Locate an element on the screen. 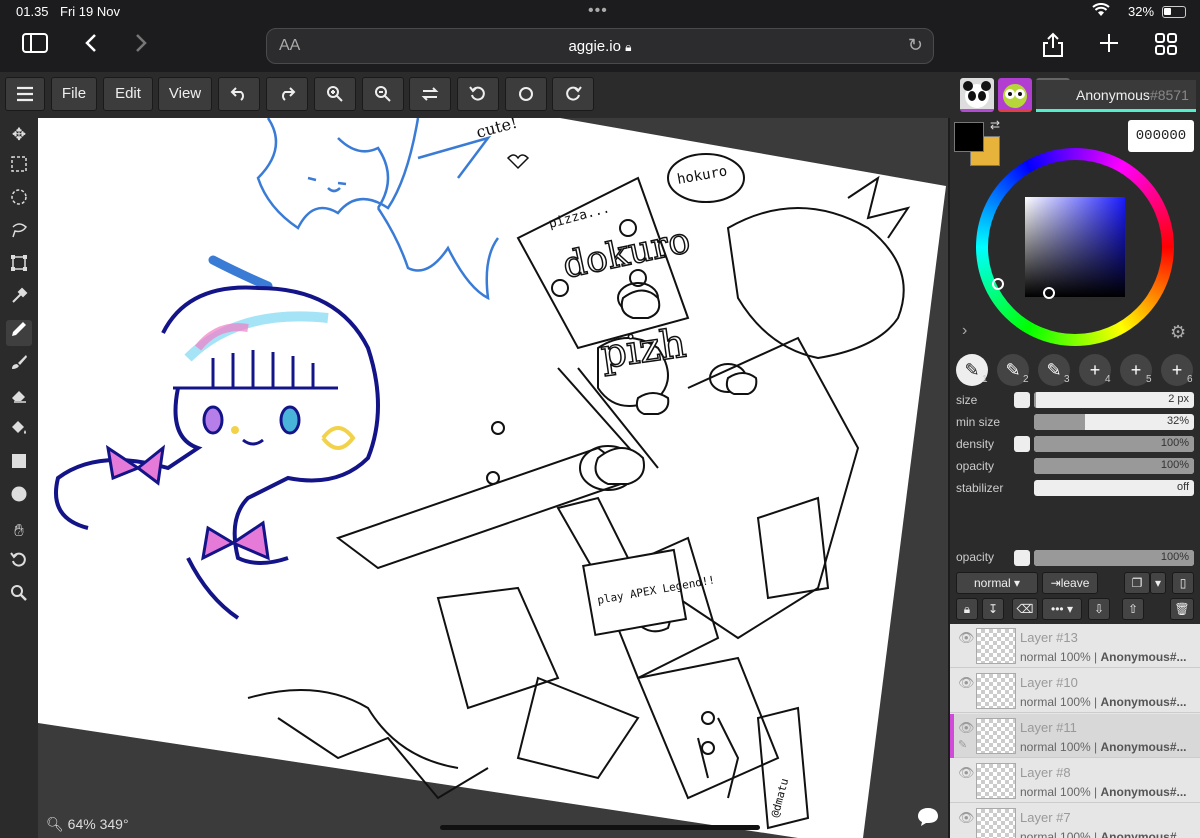 This screenshot has width=1200, height=838. color-picker-handle is located at coordinates (1049, 293).